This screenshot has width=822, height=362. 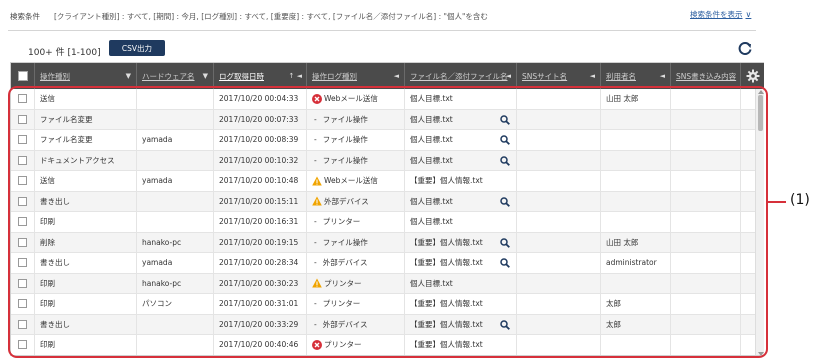 What do you see at coordinates (431, 283) in the screenshot?
I see `file-name: 個人目標.txt` at bounding box center [431, 283].